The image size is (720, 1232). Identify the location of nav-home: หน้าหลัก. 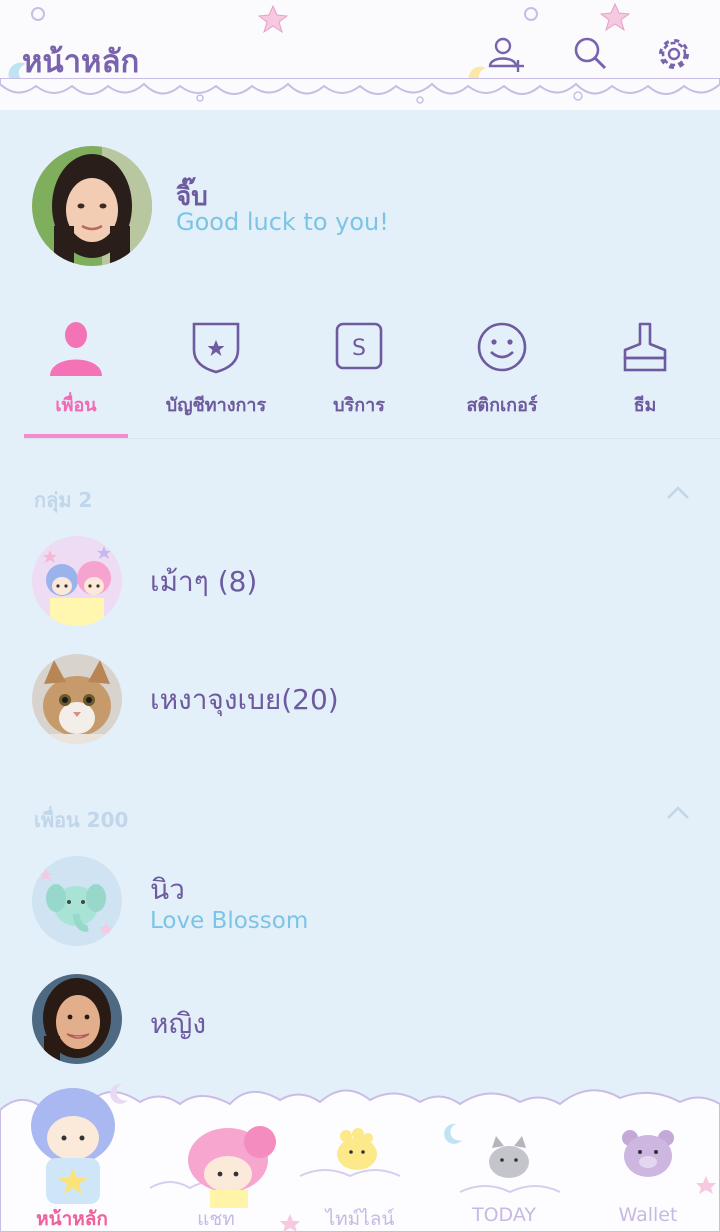
(72, 1218).